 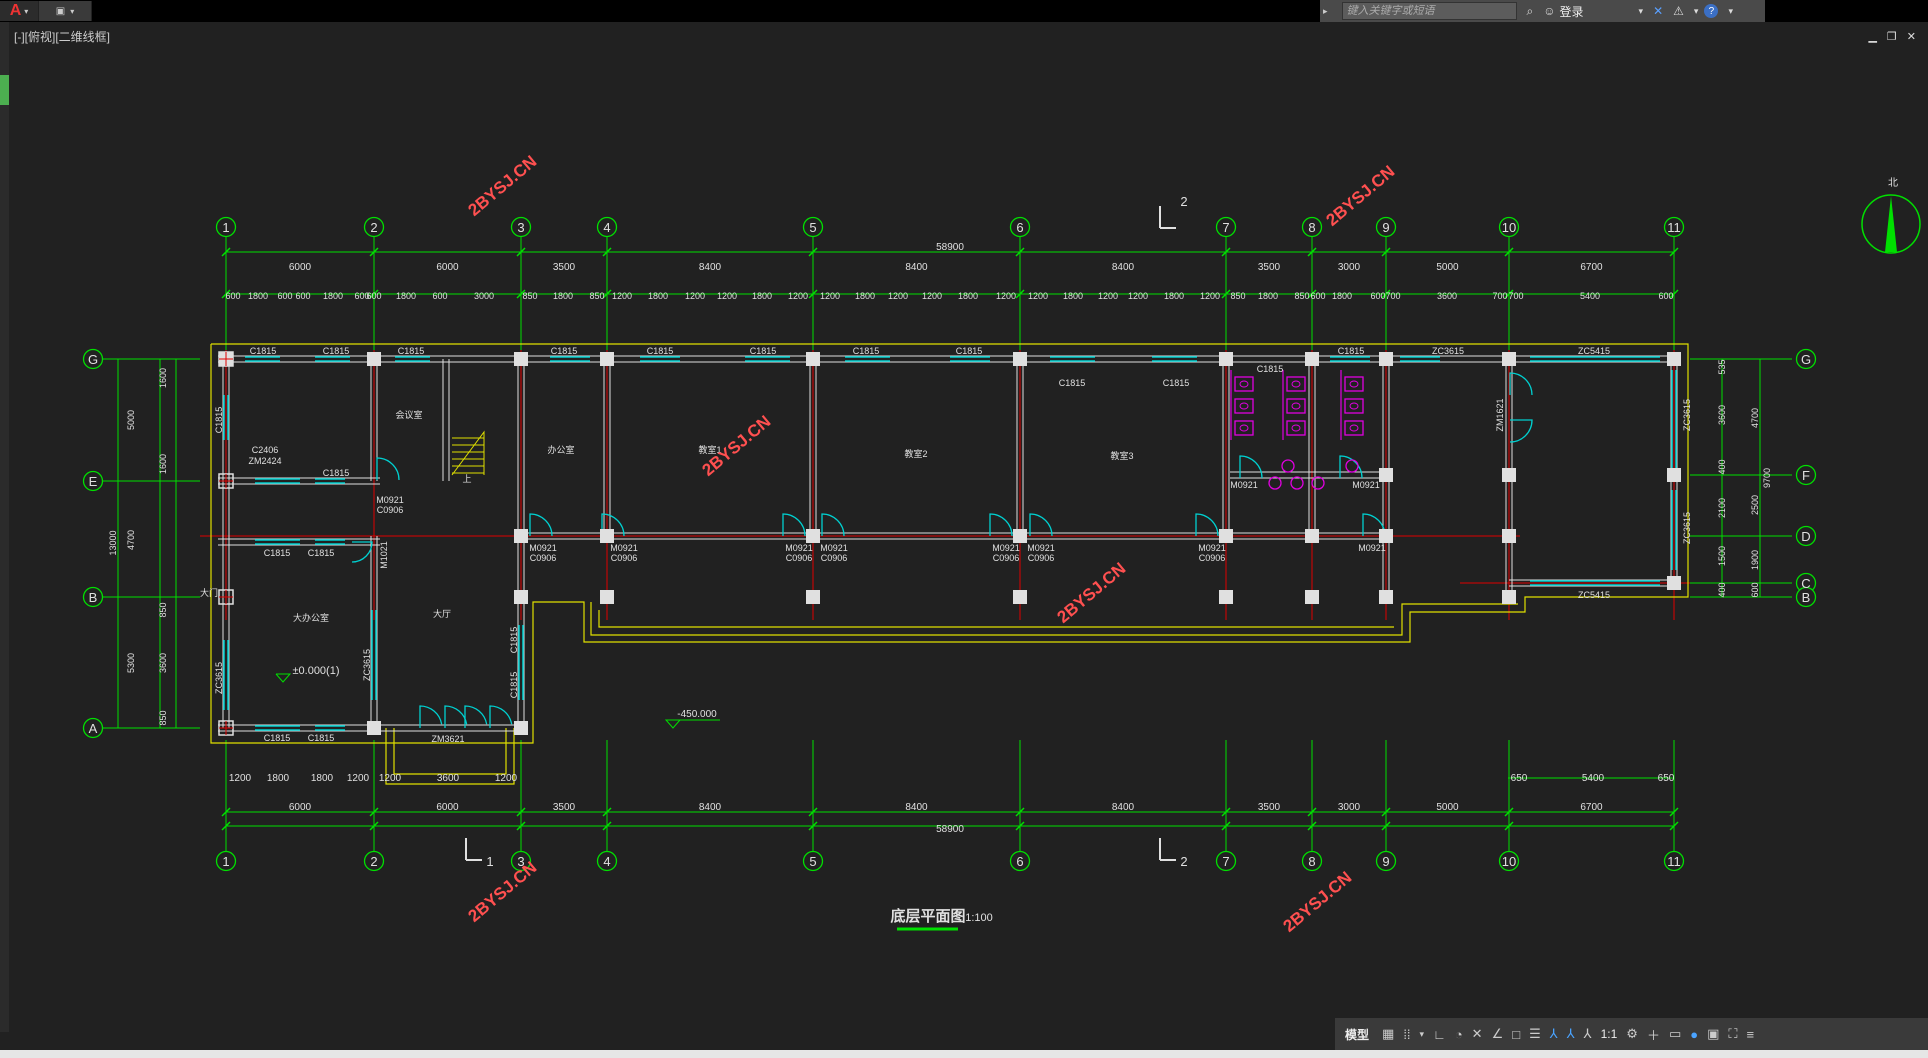 What do you see at coordinates (1225, 861) in the screenshot?
I see `axis-label: 7` at bounding box center [1225, 861].